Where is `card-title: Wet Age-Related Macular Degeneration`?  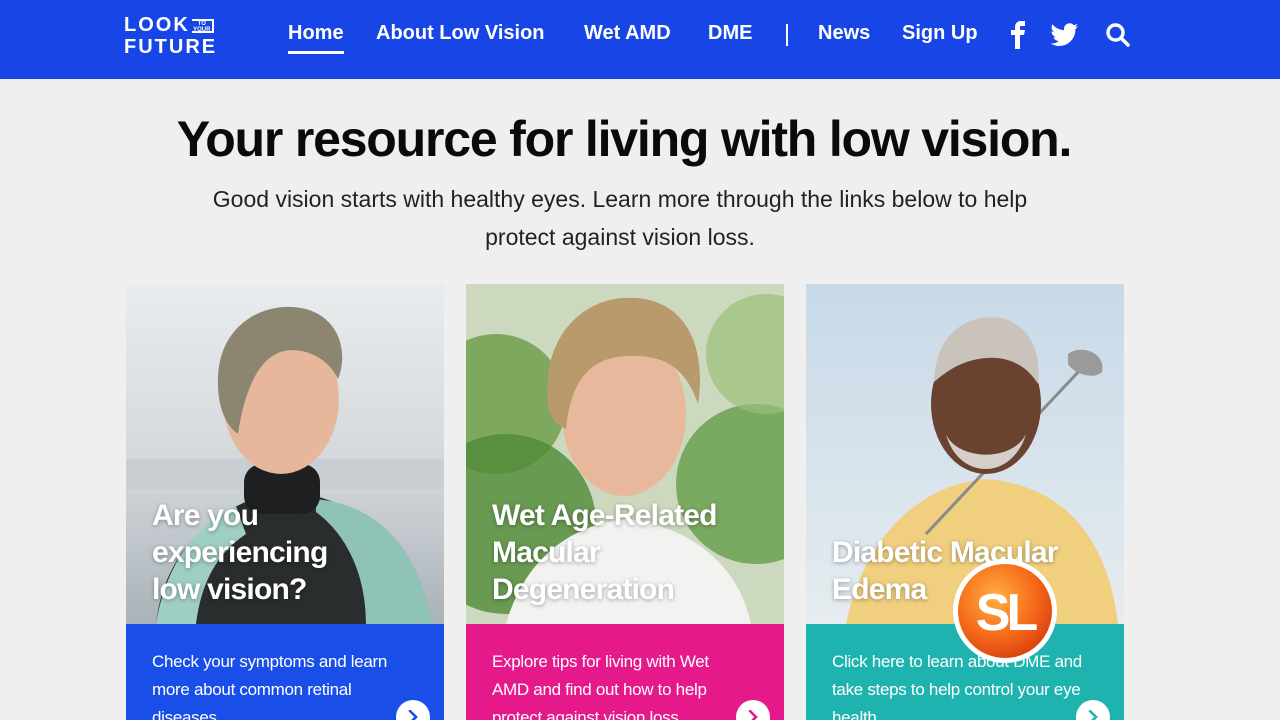
card-title: Wet Age-Related Macular Degeneration is located at coordinates (605, 552).